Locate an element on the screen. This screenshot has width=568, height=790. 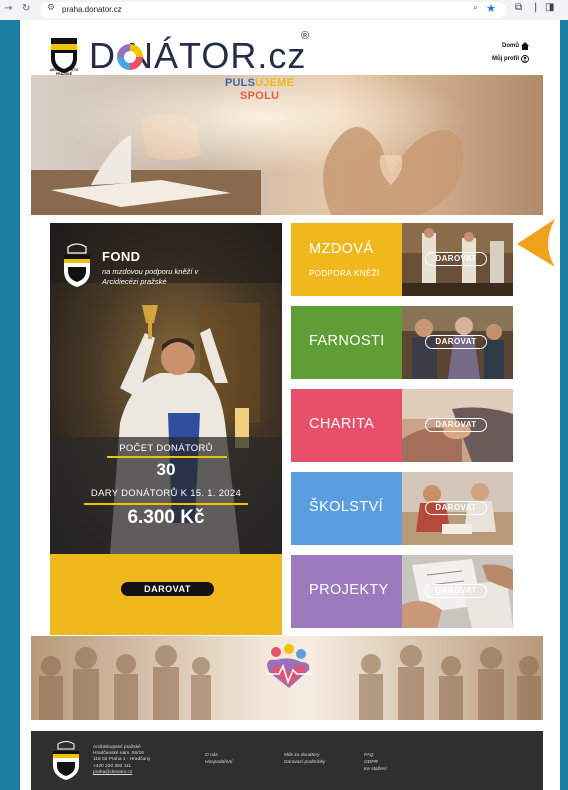
tile-farnosti-donate-button: DAROVAT is located at coordinates (456, 342).